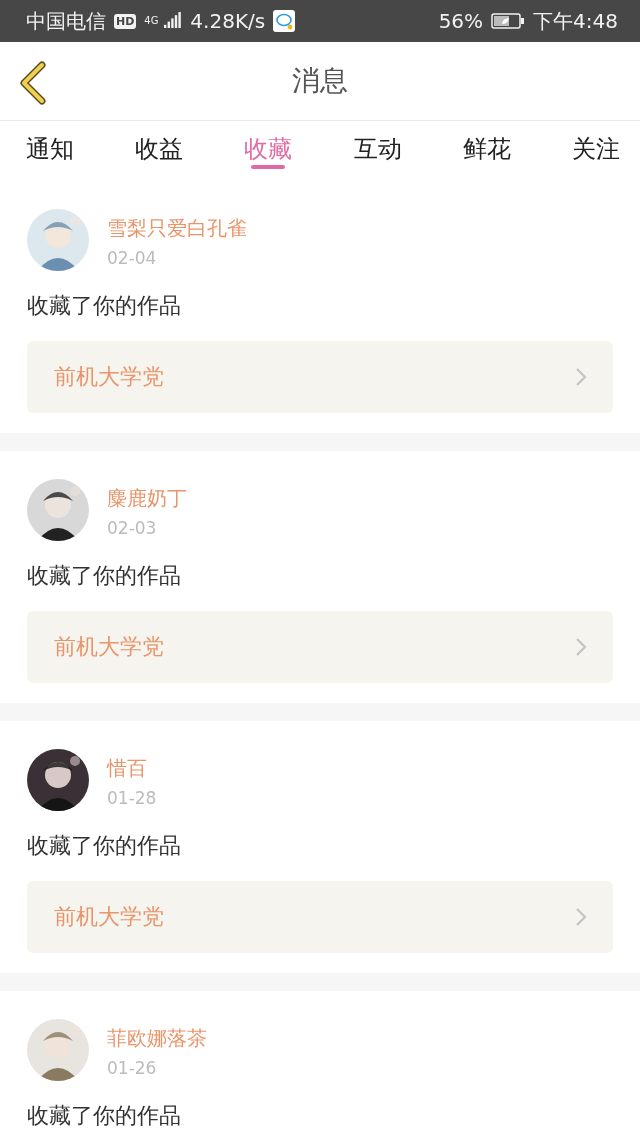 This screenshot has width=640, height=1138. I want to click on tab: 收益, so click(159, 145).